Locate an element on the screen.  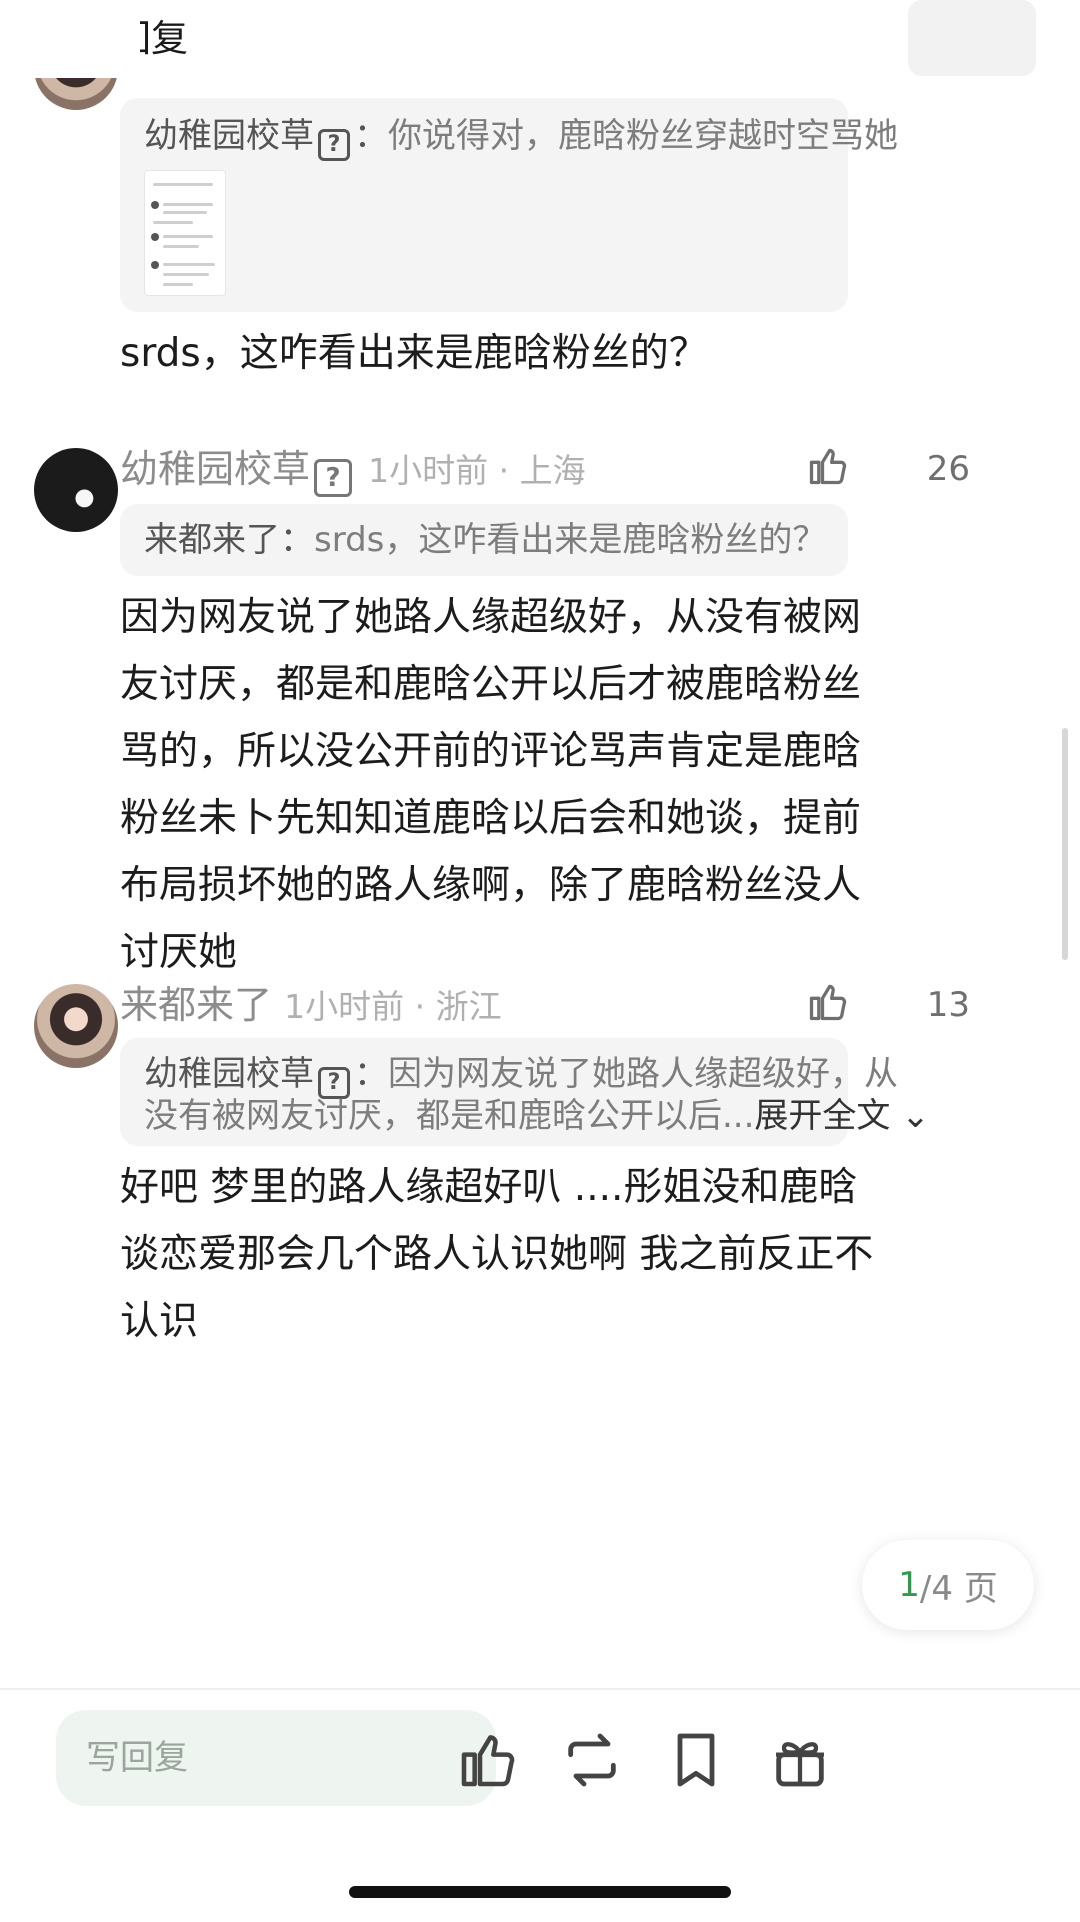
page-indicator: 1/4 页 is located at coordinates (948, 1585).